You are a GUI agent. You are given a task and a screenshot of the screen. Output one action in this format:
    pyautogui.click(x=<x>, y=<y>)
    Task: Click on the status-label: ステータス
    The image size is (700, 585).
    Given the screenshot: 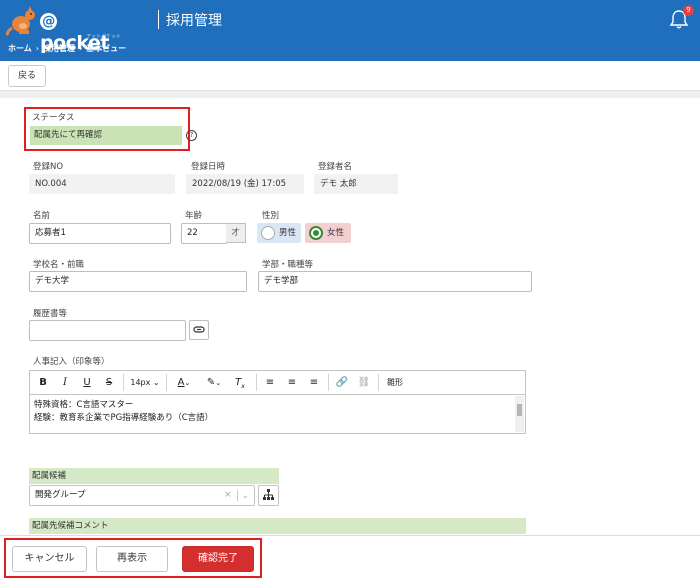 What is the action you would take?
    pyautogui.click(x=53, y=118)
    